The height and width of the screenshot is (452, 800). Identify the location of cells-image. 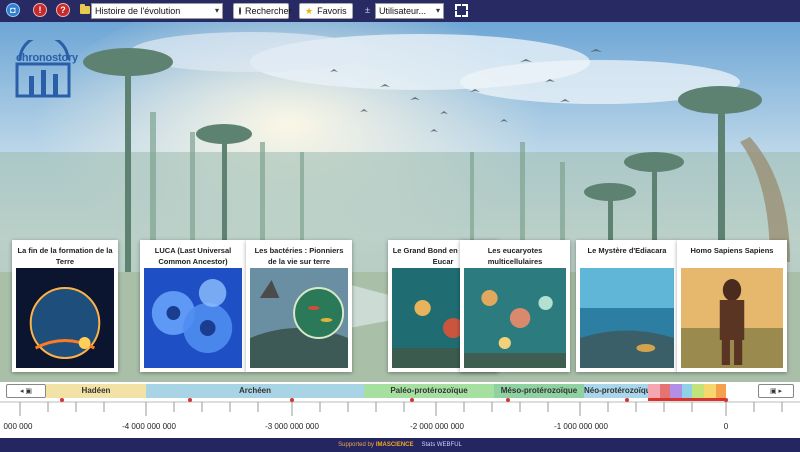
(193, 318).